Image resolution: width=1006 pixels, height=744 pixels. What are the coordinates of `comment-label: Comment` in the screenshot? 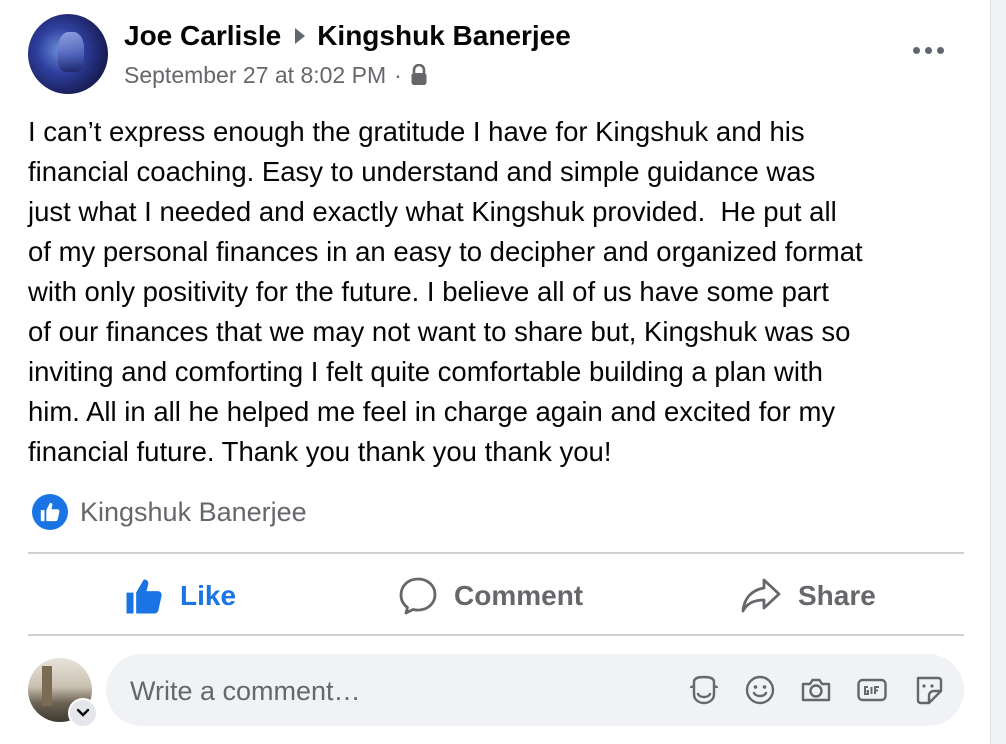 It's located at (519, 595).